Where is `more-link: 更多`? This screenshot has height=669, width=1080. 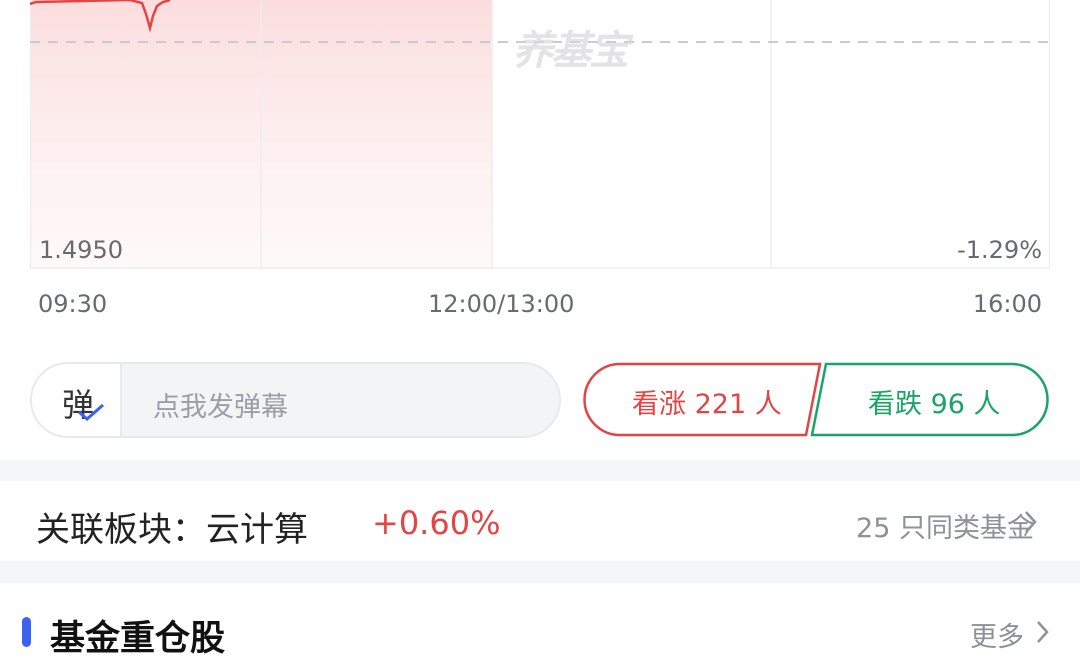 more-link: 更多 is located at coordinates (997, 634).